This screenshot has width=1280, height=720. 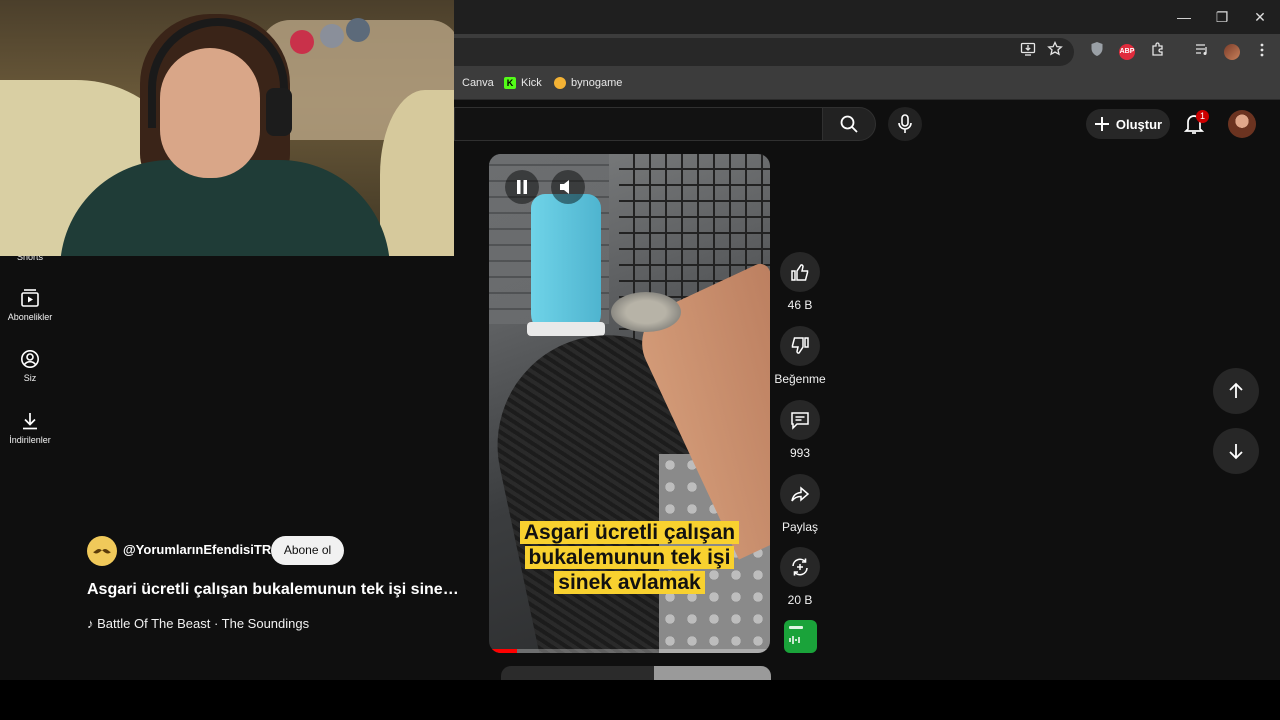 I want to click on dislike-action: Beğenme, so click(x=800, y=356).